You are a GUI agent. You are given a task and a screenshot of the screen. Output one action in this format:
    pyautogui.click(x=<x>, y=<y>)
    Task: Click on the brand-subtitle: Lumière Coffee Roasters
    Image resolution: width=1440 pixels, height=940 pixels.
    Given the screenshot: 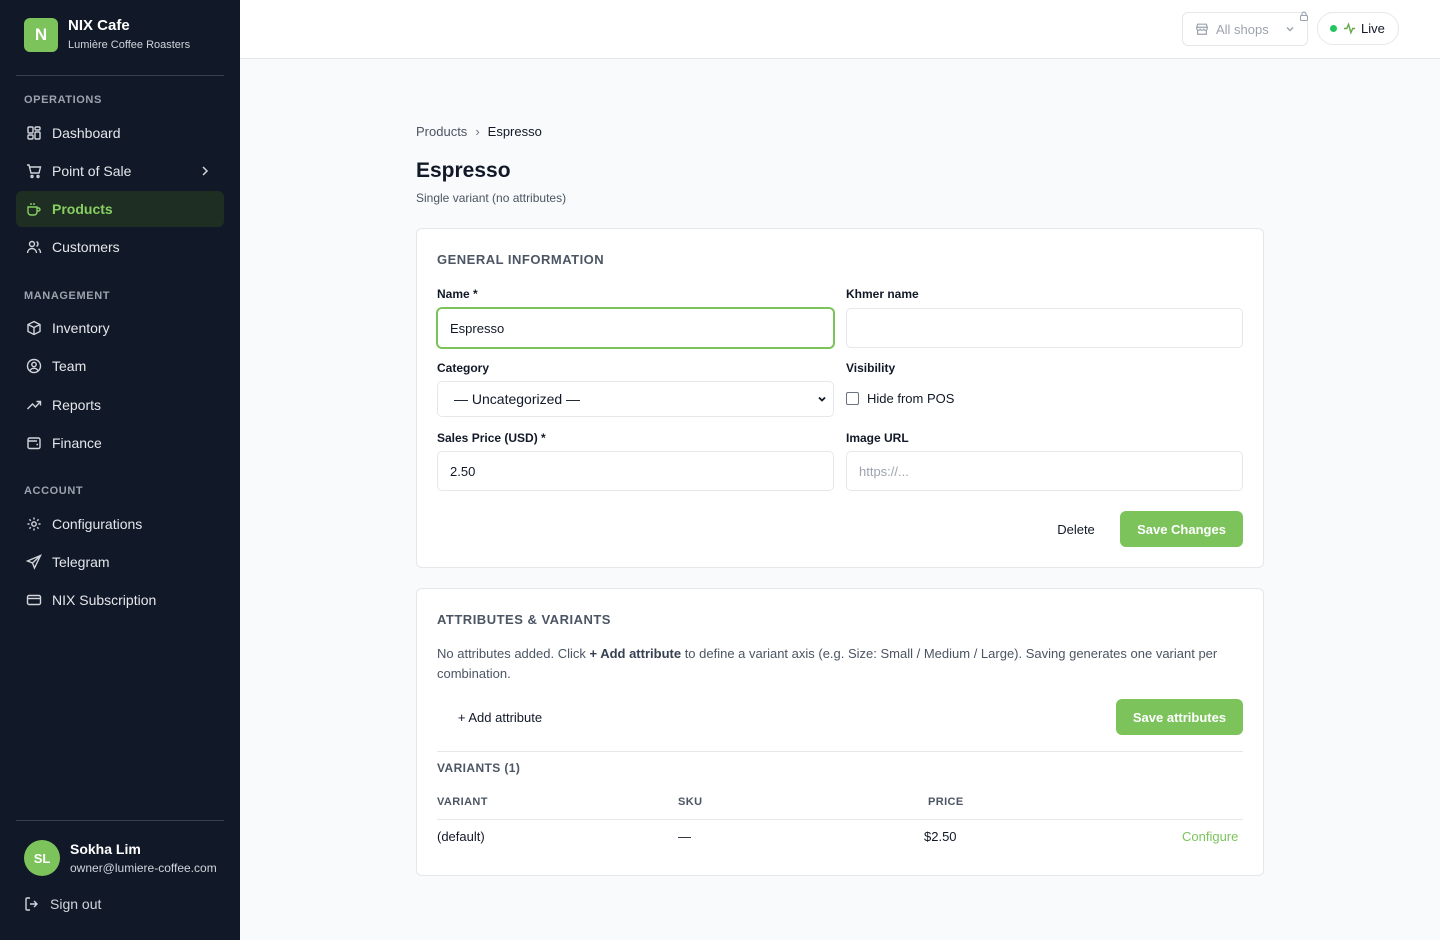 What is the action you would take?
    pyautogui.click(x=129, y=45)
    